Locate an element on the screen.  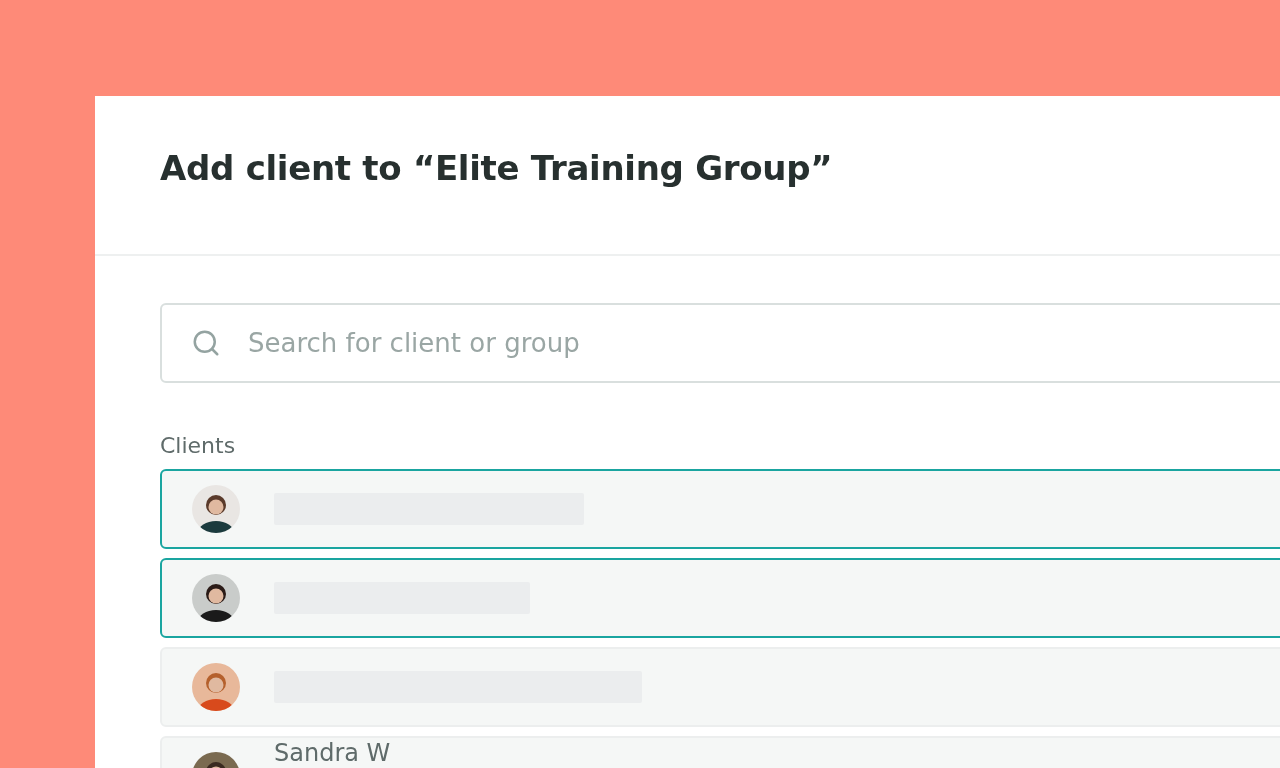
client-row: Sandra W is located at coordinates (720, 752).